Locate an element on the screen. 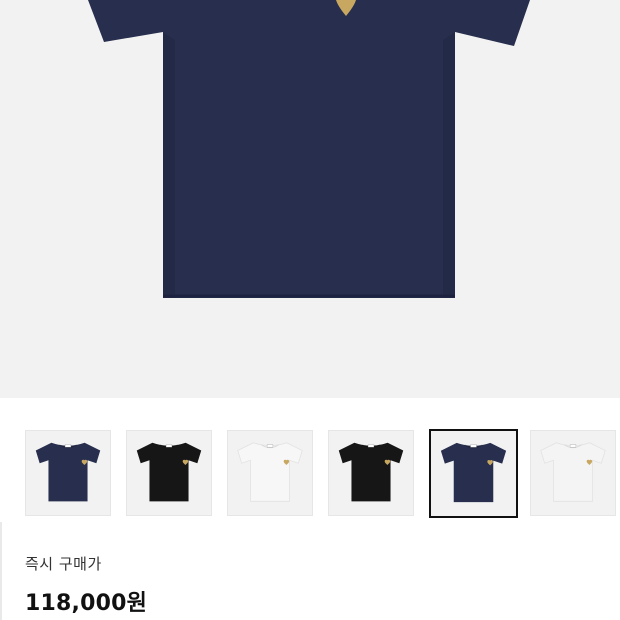  price-label: 즉시 구매가 is located at coordinates (63, 564).